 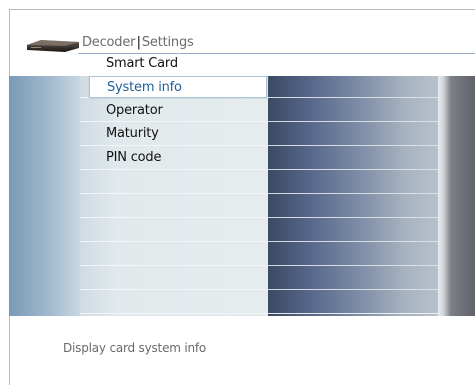 What do you see at coordinates (178, 158) in the screenshot?
I see `menu-item-pin-code: PIN code` at bounding box center [178, 158].